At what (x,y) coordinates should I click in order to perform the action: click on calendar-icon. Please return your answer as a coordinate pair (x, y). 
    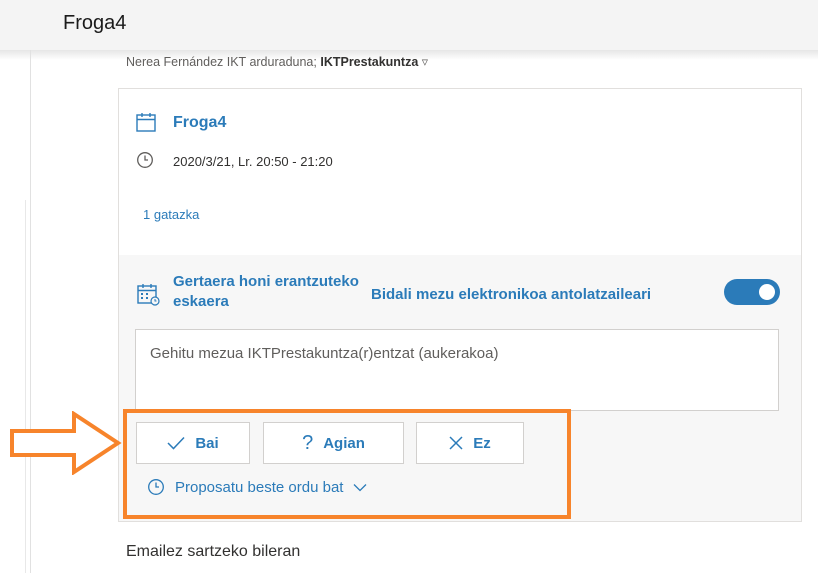
    Looking at the image, I should click on (146, 122).